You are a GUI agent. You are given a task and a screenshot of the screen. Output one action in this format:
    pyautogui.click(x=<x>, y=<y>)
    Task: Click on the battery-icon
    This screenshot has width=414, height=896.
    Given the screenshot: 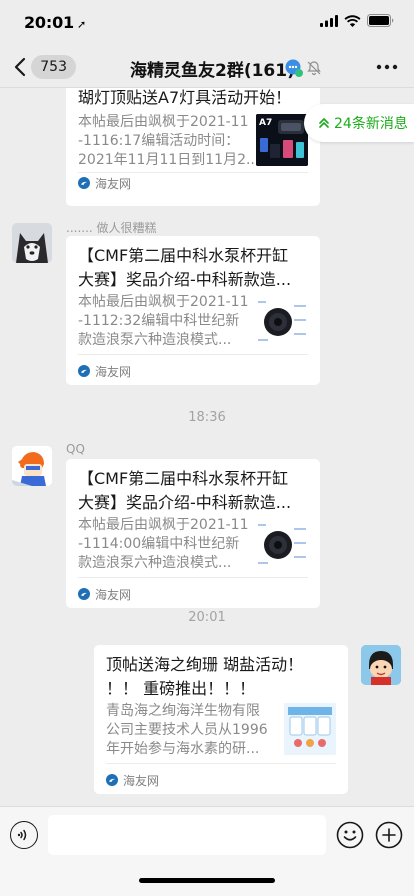 What is the action you would take?
    pyautogui.click(x=380, y=20)
    